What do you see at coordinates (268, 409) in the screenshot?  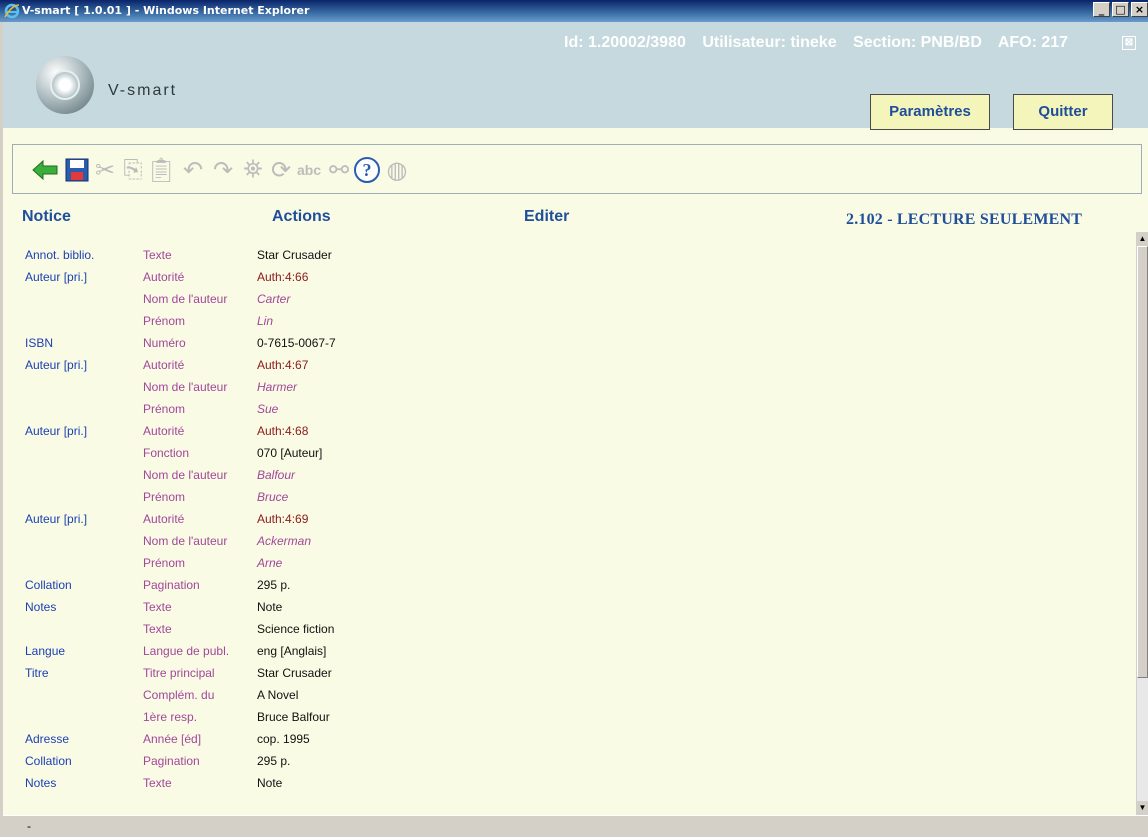 I see `field-value: Sue` at bounding box center [268, 409].